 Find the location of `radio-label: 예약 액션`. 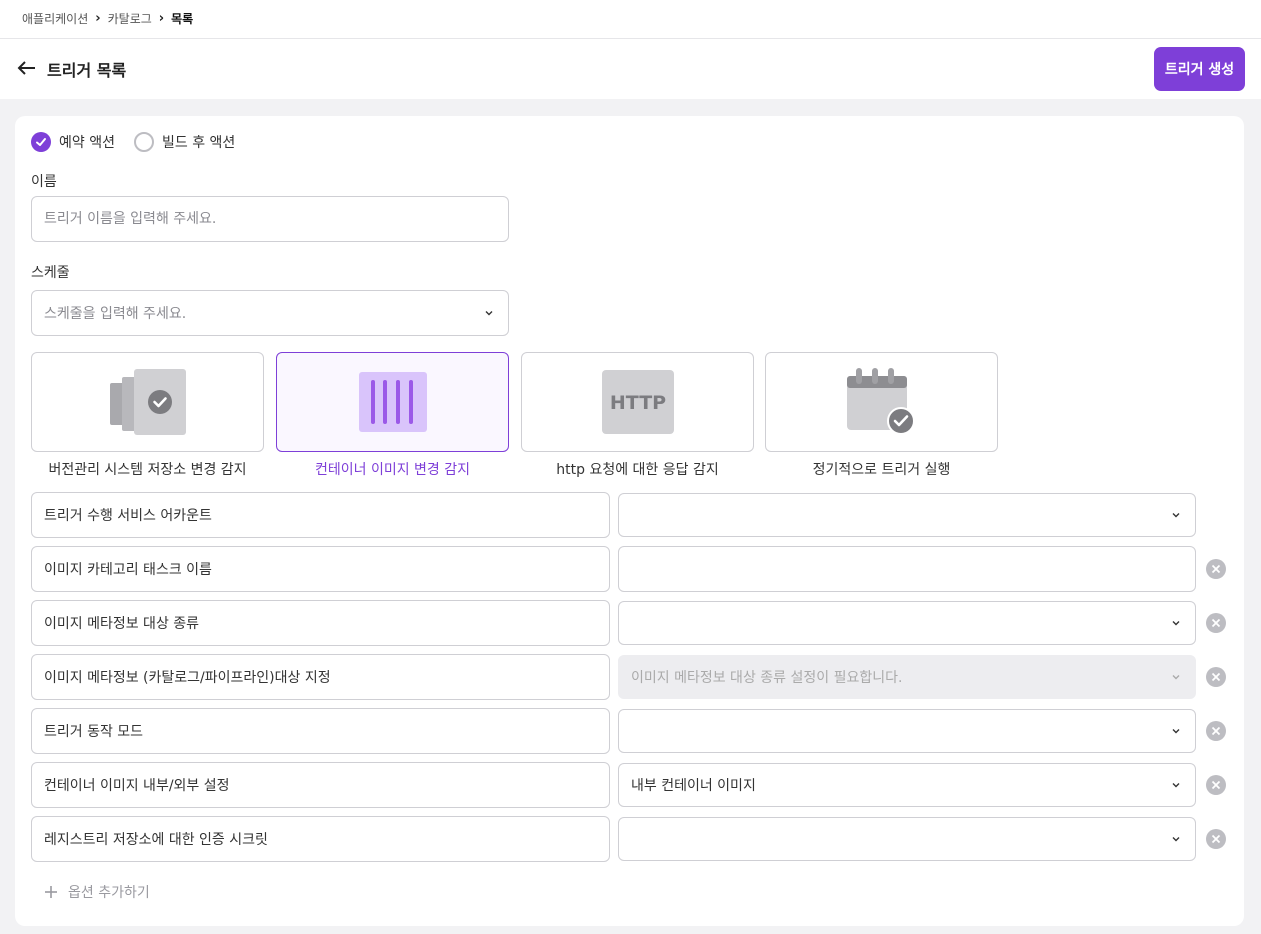

radio-label: 예약 액션 is located at coordinates (87, 143).